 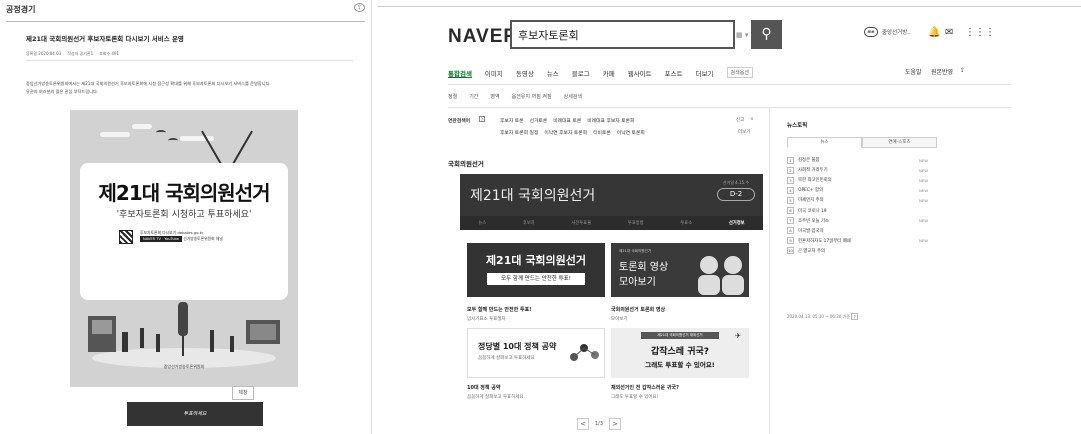 What do you see at coordinates (674, 73) in the screenshot?
I see `tab-post: 포스트` at bounding box center [674, 73].